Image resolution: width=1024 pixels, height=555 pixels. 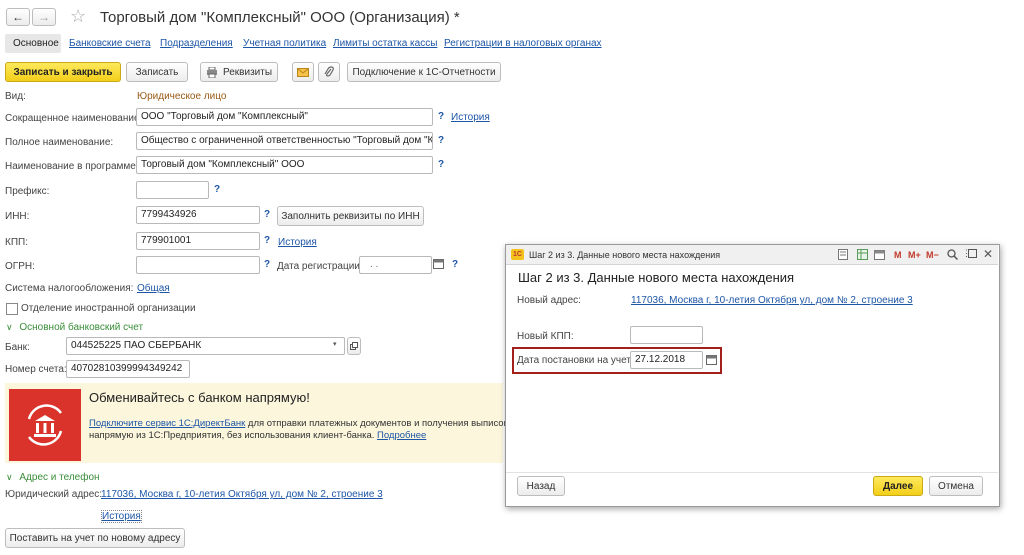 I want to click on inn-help-icon: ?, so click(x=267, y=214).